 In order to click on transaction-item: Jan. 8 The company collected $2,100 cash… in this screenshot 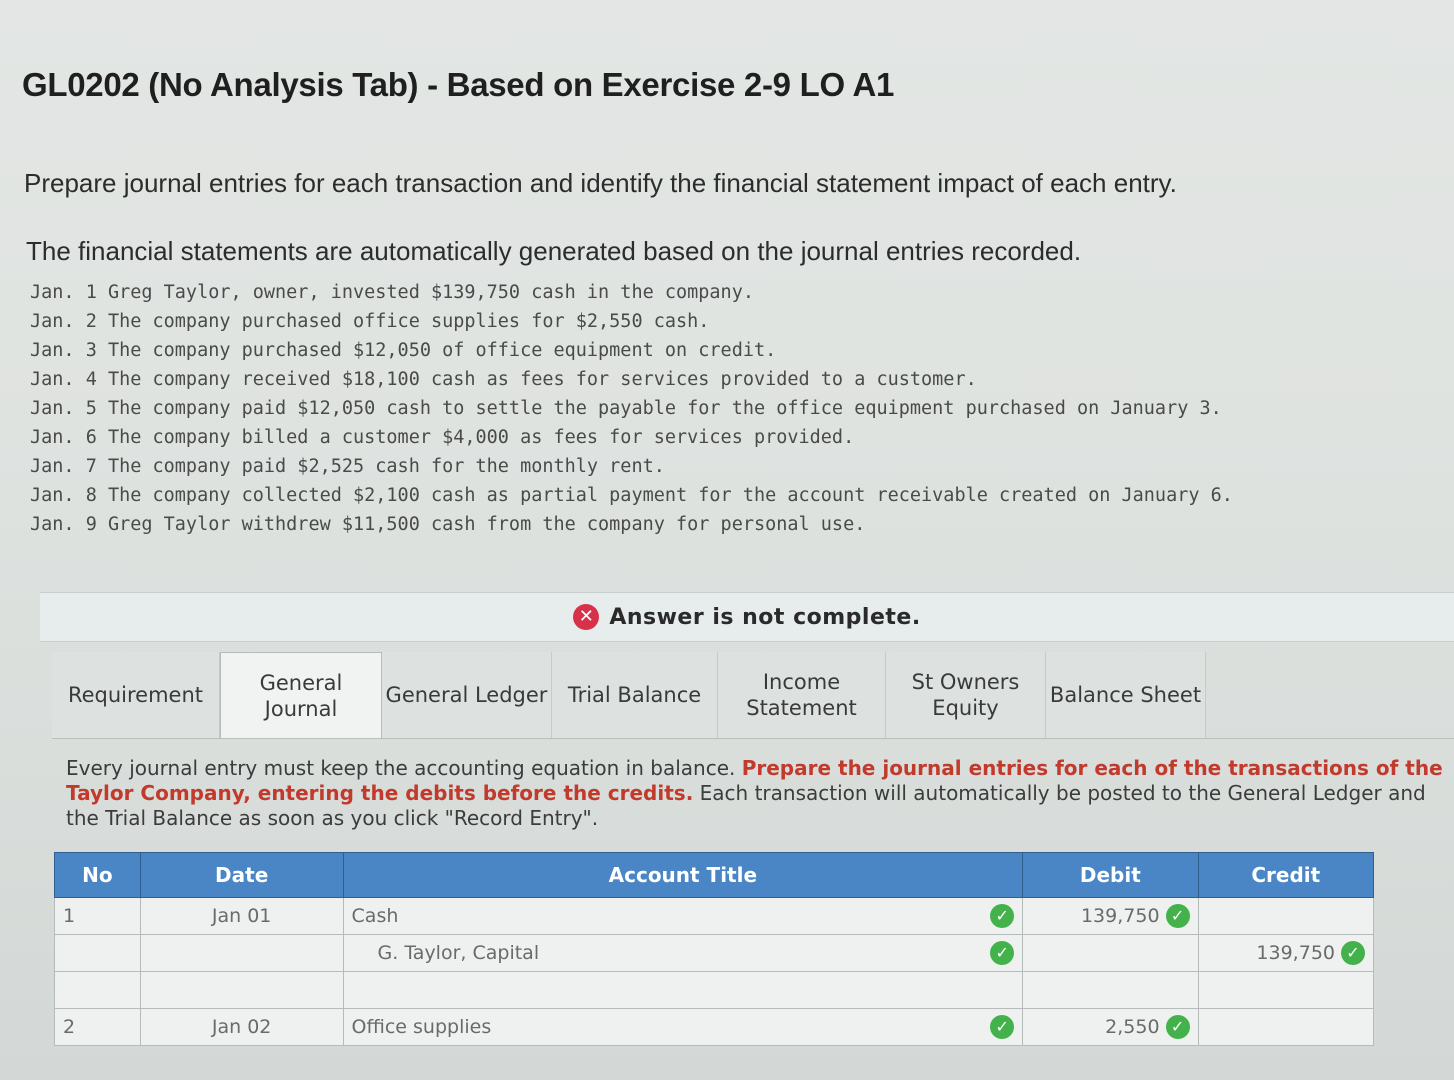, I will do `click(631, 495)`.